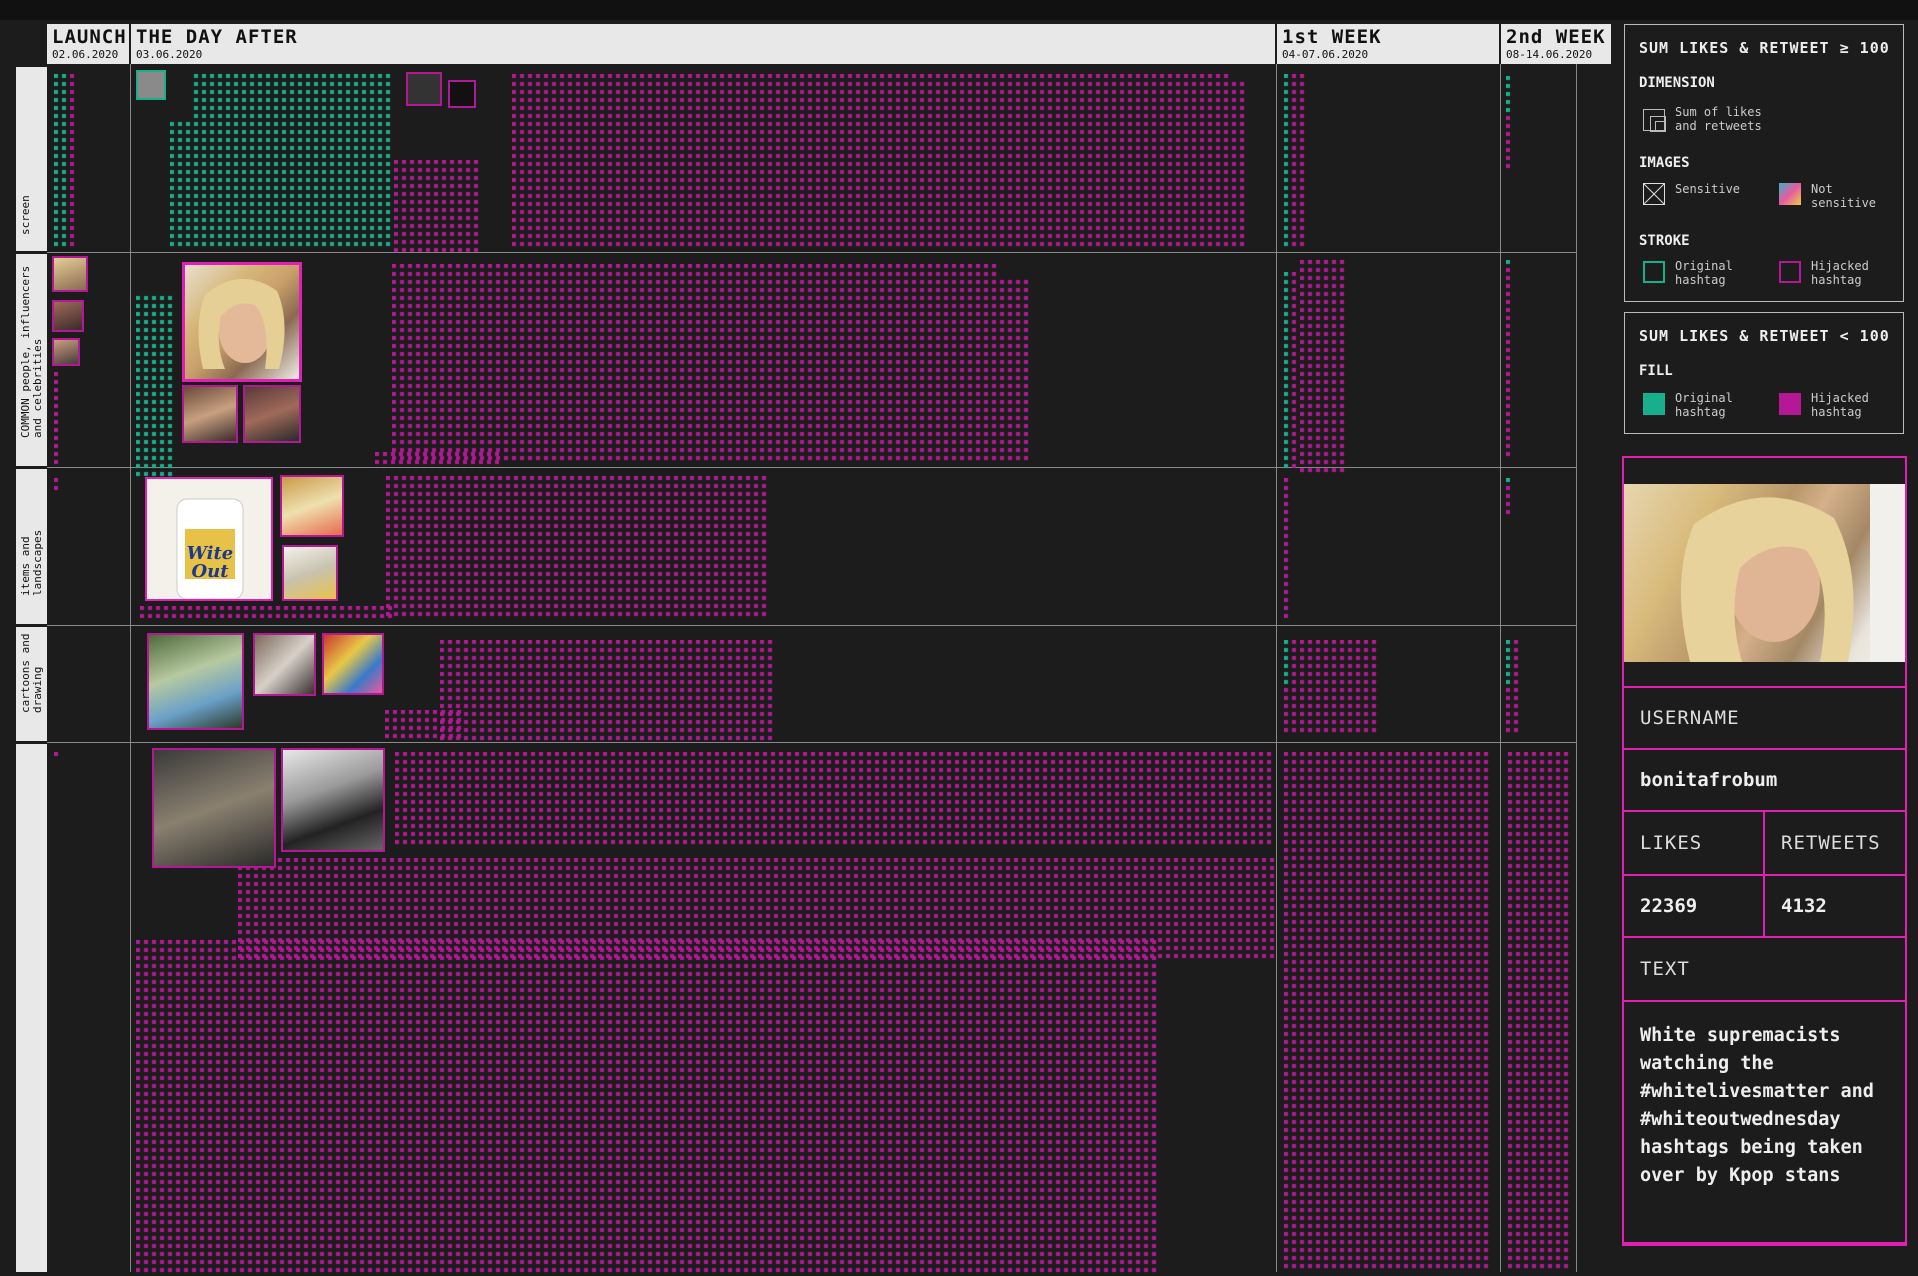 Image resolution: width=1918 pixels, height=1276 pixels. I want to click on legend-heading: STROKE, so click(1664, 241).